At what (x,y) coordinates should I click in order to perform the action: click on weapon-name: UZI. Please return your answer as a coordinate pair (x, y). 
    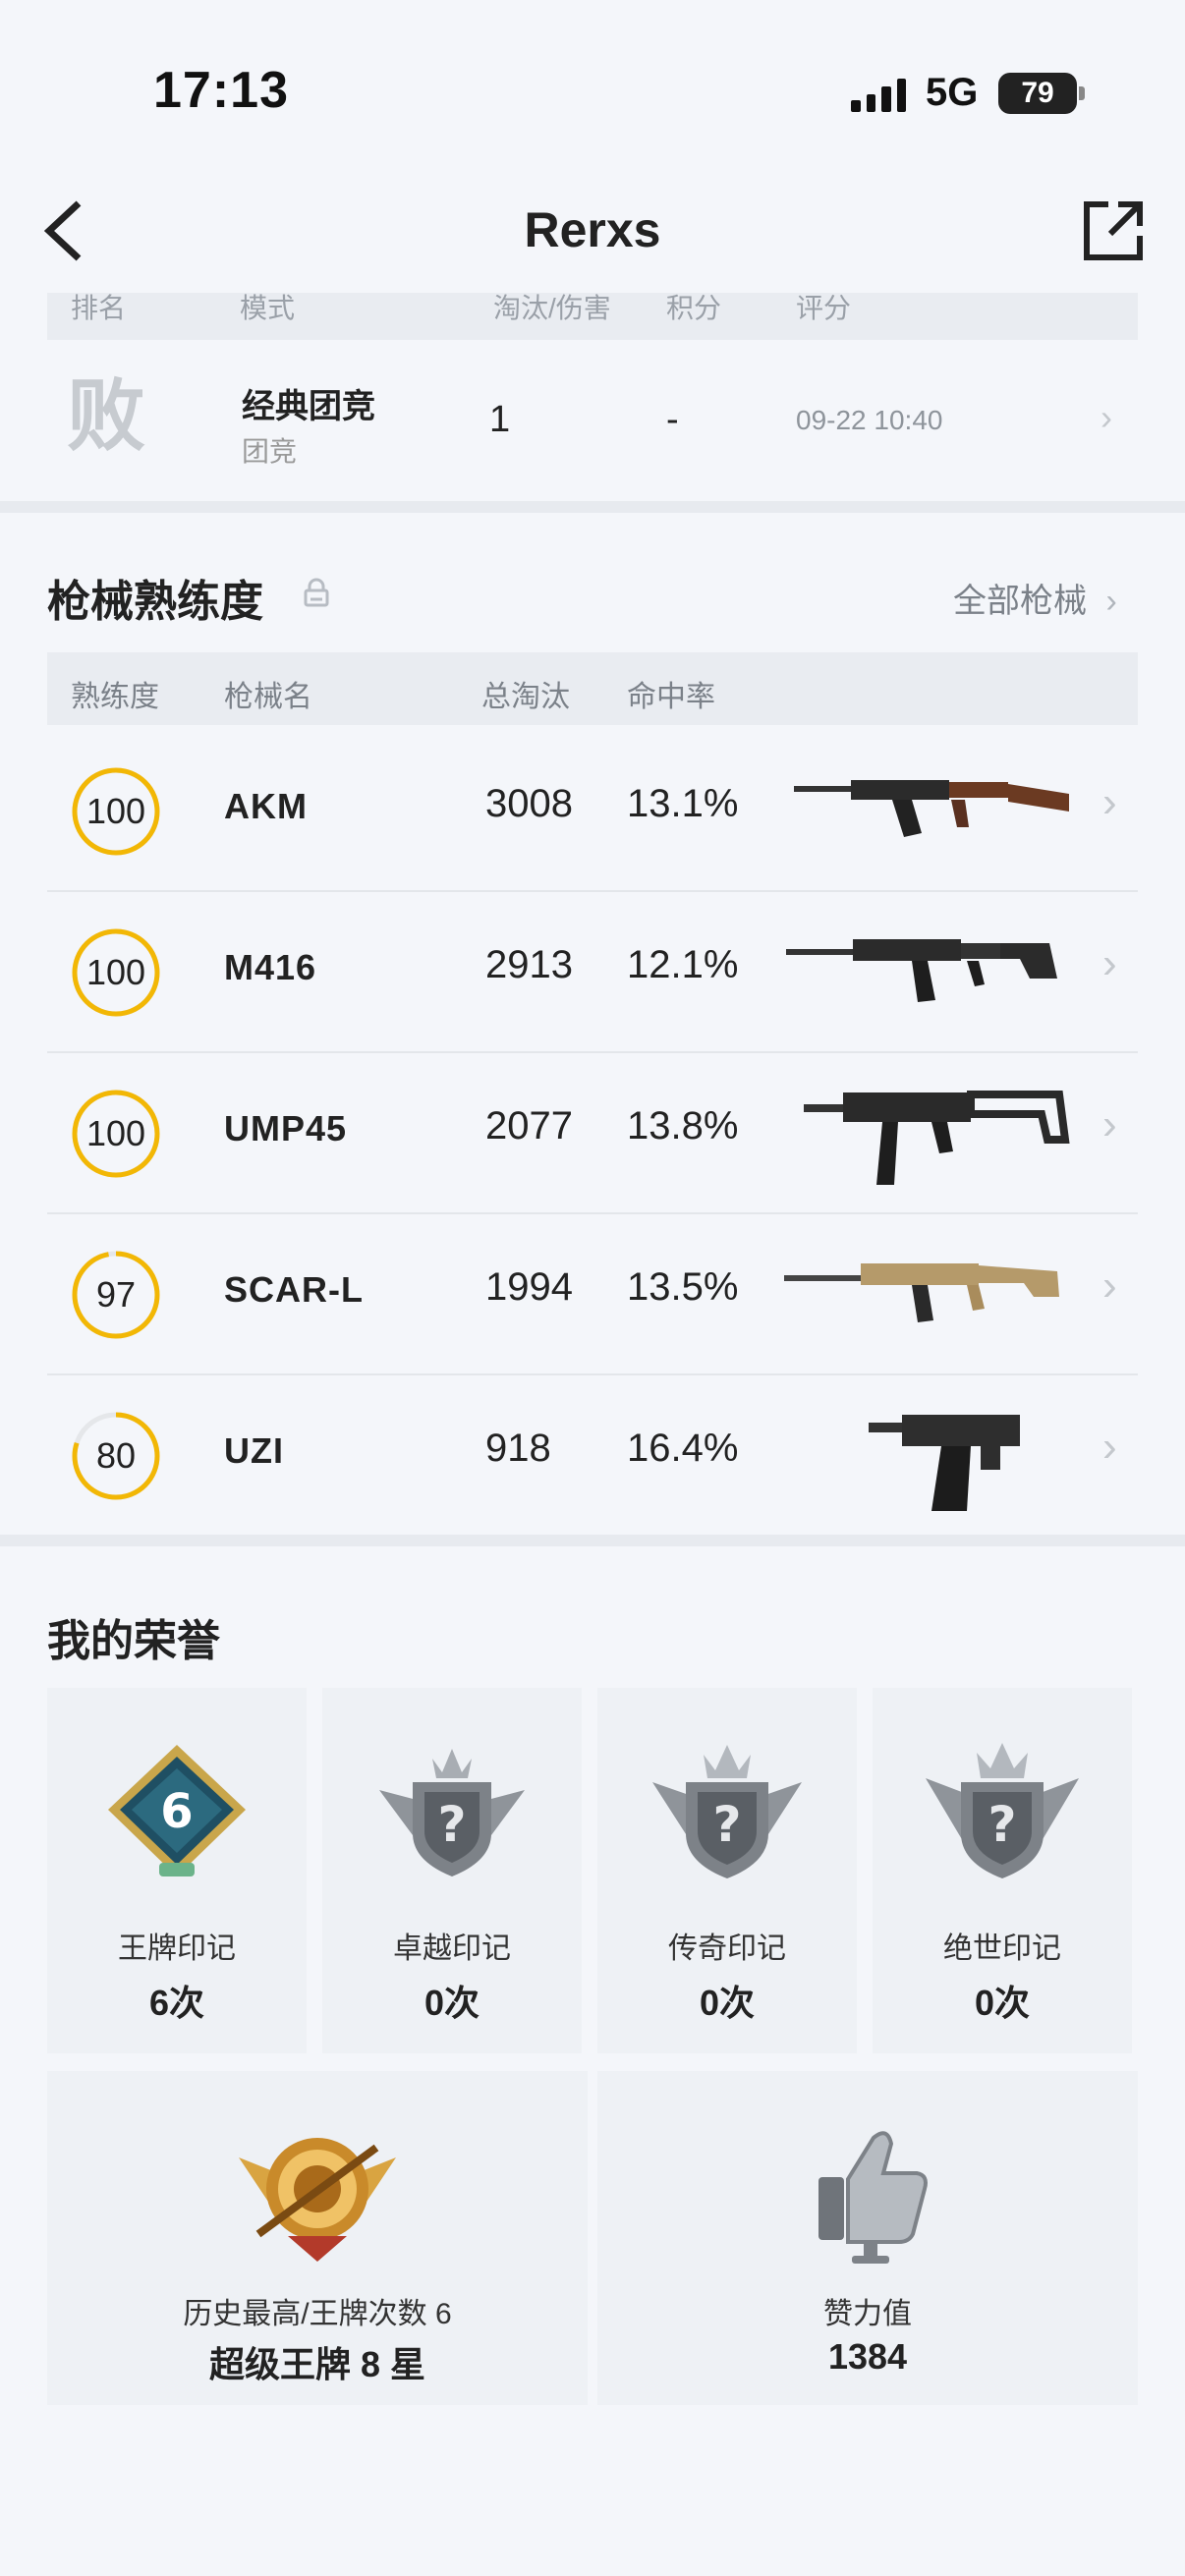
    Looking at the image, I should click on (254, 1450).